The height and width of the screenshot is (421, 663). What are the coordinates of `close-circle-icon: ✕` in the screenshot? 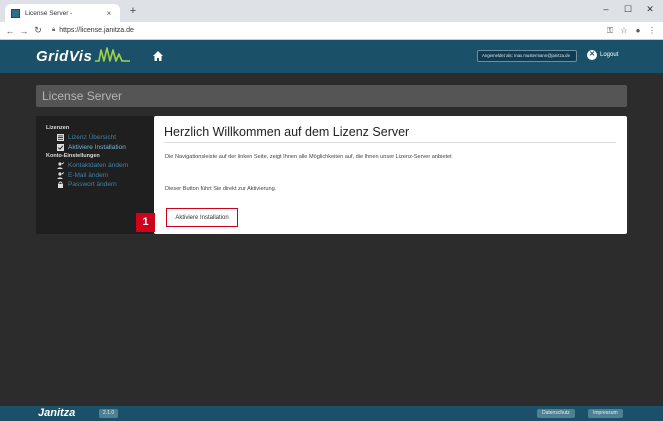 It's located at (592, 55).